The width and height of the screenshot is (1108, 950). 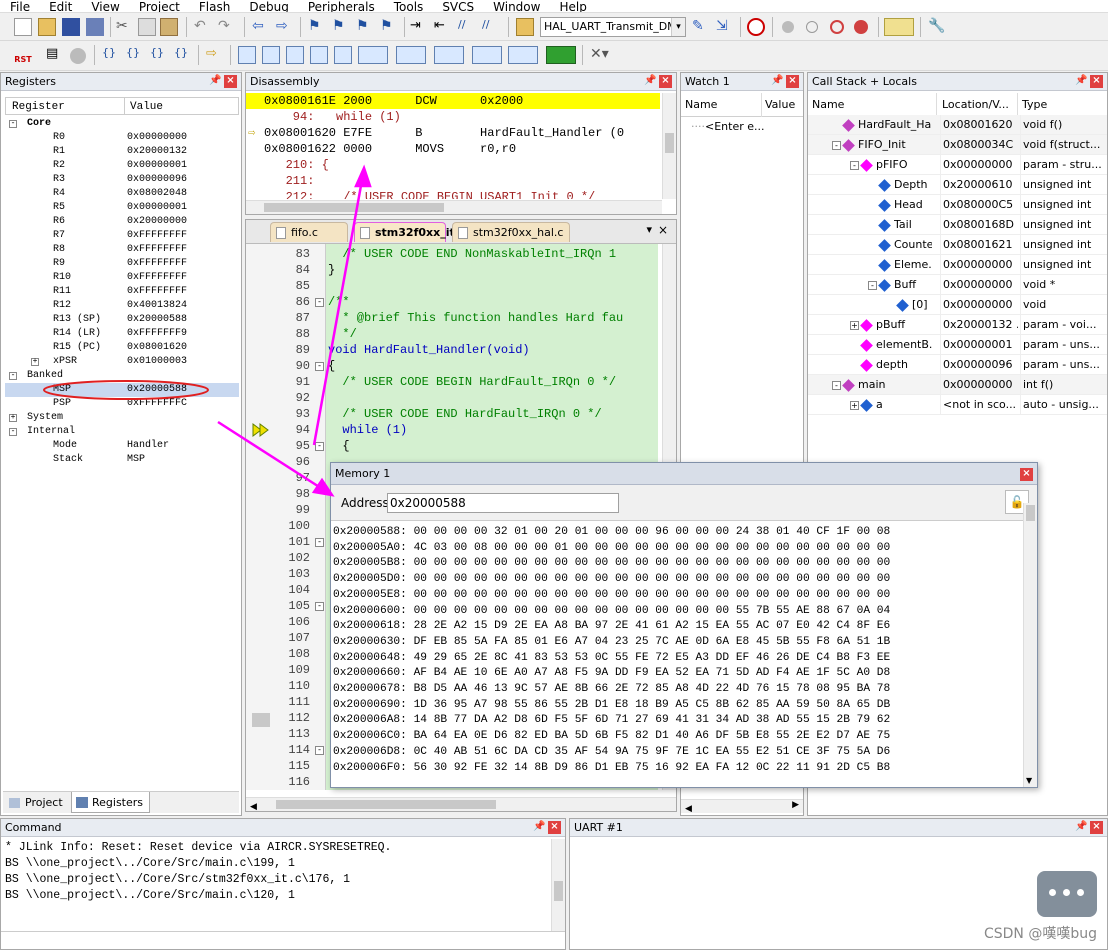 What do you see at coordinates (338, 312) in the screenshot?
I see `arrow-to-disassembly` at bounding box center [338, 312].